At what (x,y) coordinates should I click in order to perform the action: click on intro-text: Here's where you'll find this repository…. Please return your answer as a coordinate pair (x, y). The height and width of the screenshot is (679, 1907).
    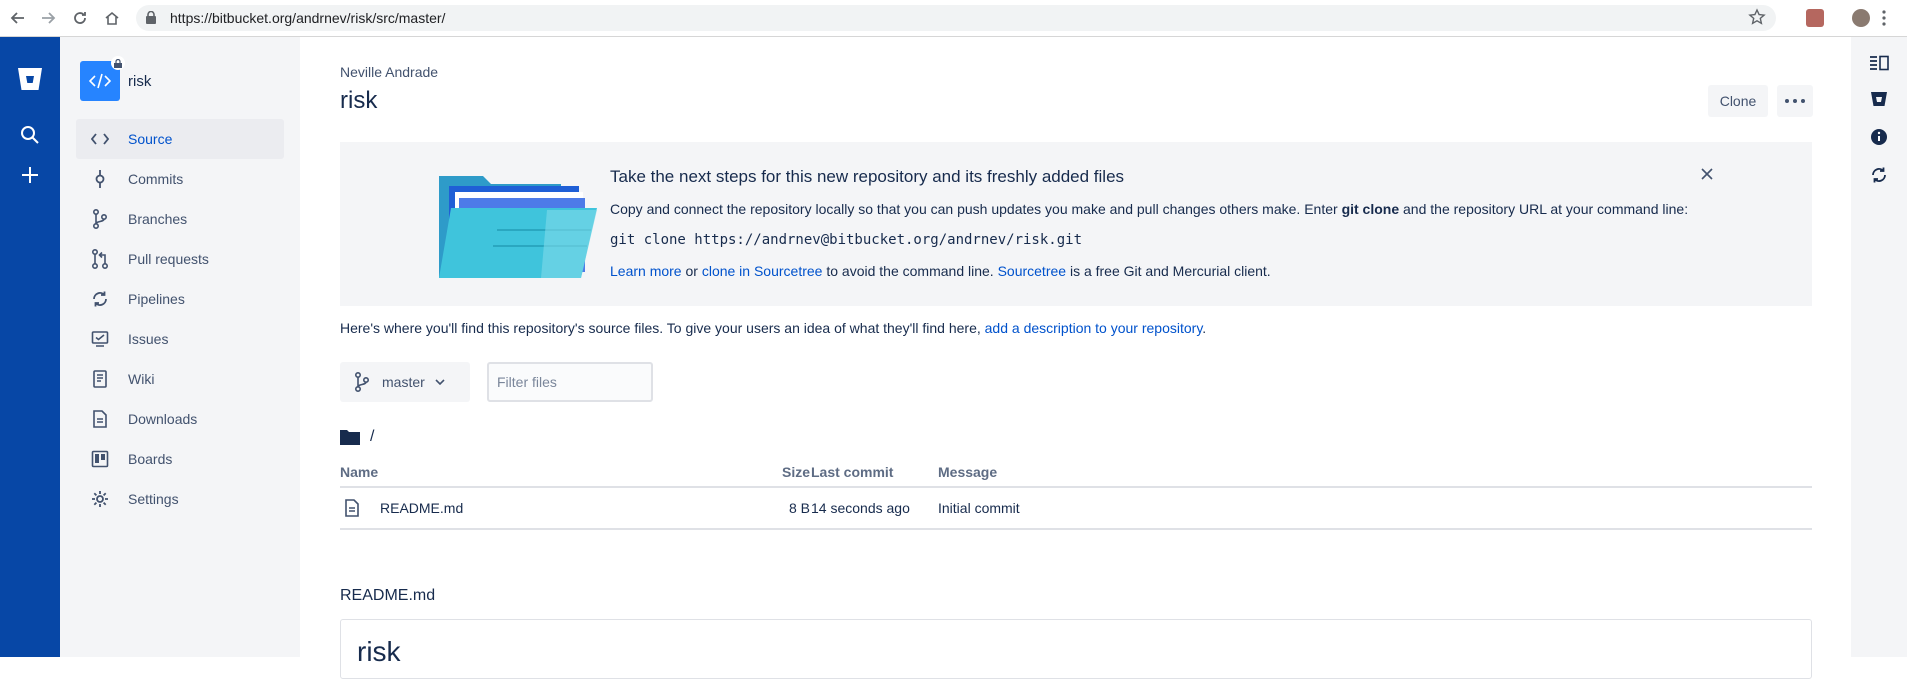
    Looking at the image, I should click on (662, 328).